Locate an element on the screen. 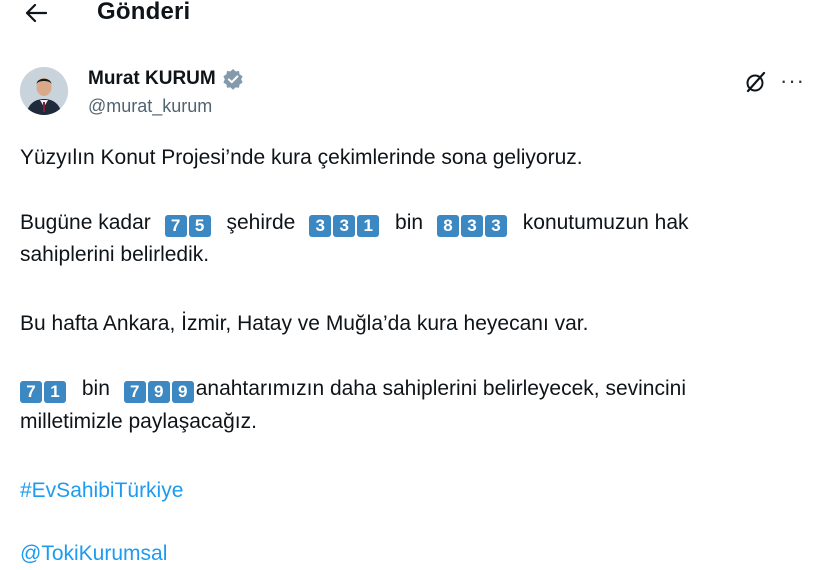 This screenshot has width=828, height=570. post-paragraph-2-line-2: sahiplerini belirledik. is located at coordinates (115, 254).